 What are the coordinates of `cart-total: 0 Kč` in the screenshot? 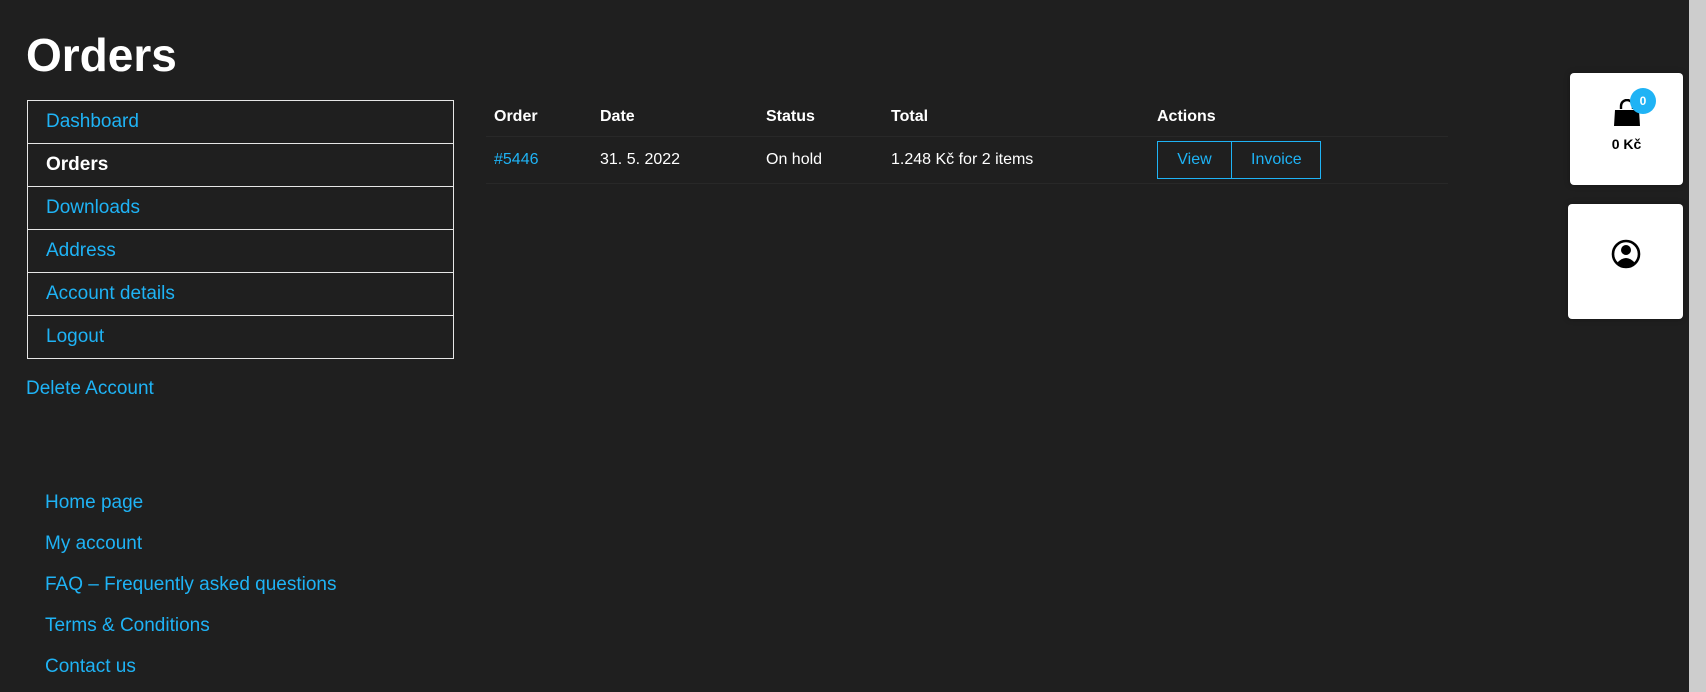 It's located at (1626, 144).